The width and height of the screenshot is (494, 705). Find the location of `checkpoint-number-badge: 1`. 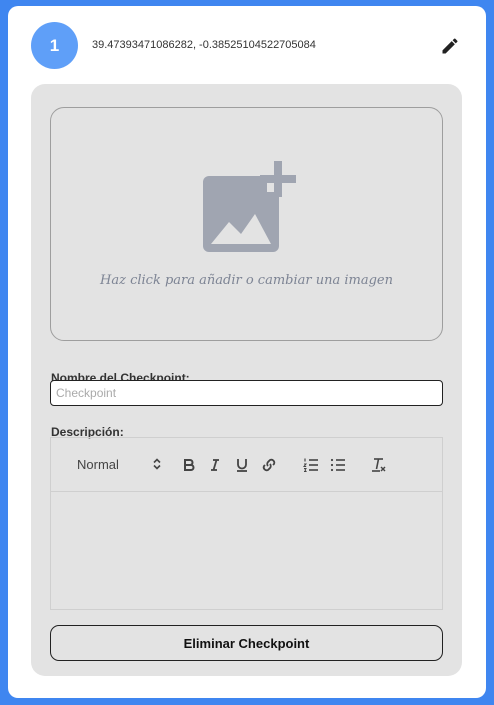

checkpoint-number-badge: 1 is located at coordinates (54, 45).